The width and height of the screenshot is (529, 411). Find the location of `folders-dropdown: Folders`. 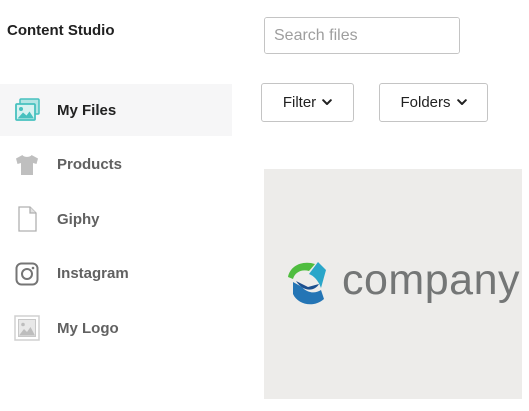

folders-dropdown: Folders is located at coordinates (433, 102).